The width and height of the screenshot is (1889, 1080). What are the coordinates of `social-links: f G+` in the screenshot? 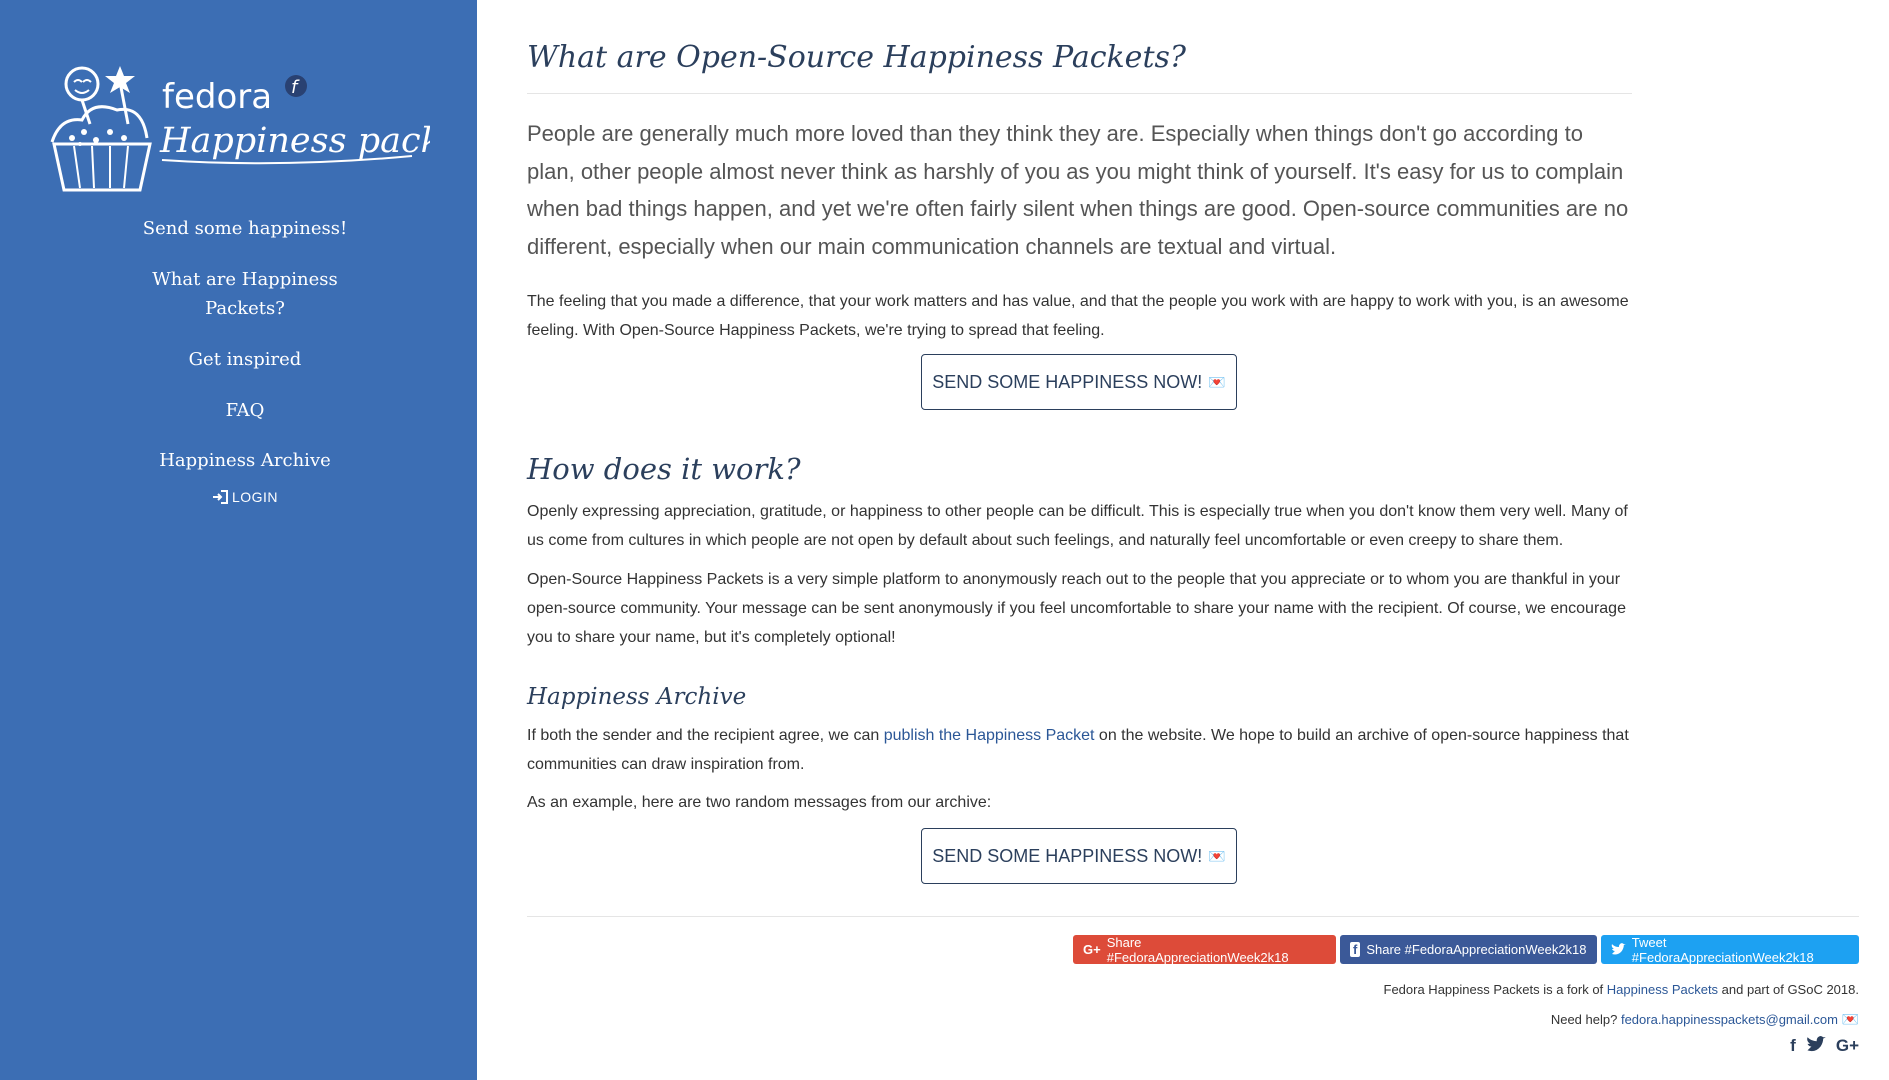 It's located at (1824, 1046).